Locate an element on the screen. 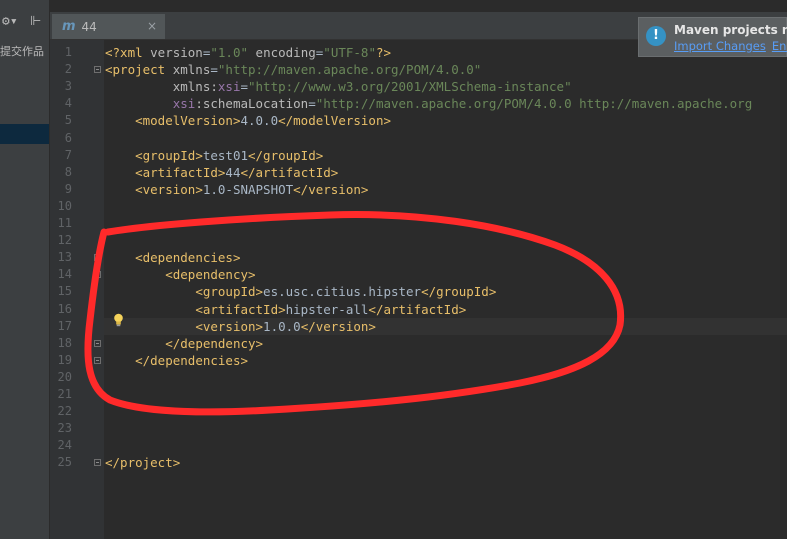 Image resolution: width=787 pixels, height=539 pixels. code-line: </dependency> is located at coordinates (184, 343).